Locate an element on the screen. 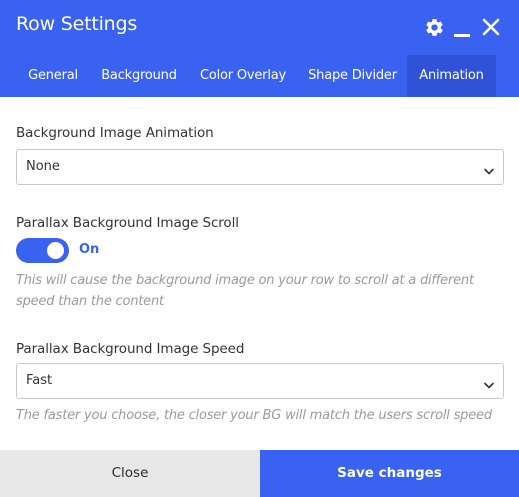 The image size is (519, 497). gear-icon is located at coordinates (434, 27).